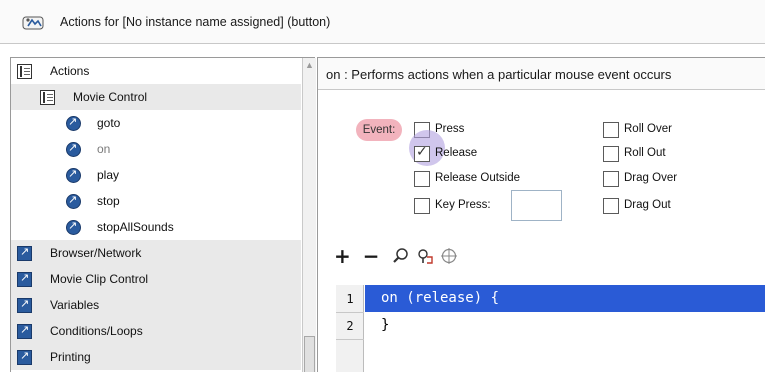  Describe the element at coordinates (536, 205) in the screenshot. I see `key-press-input` at that location.